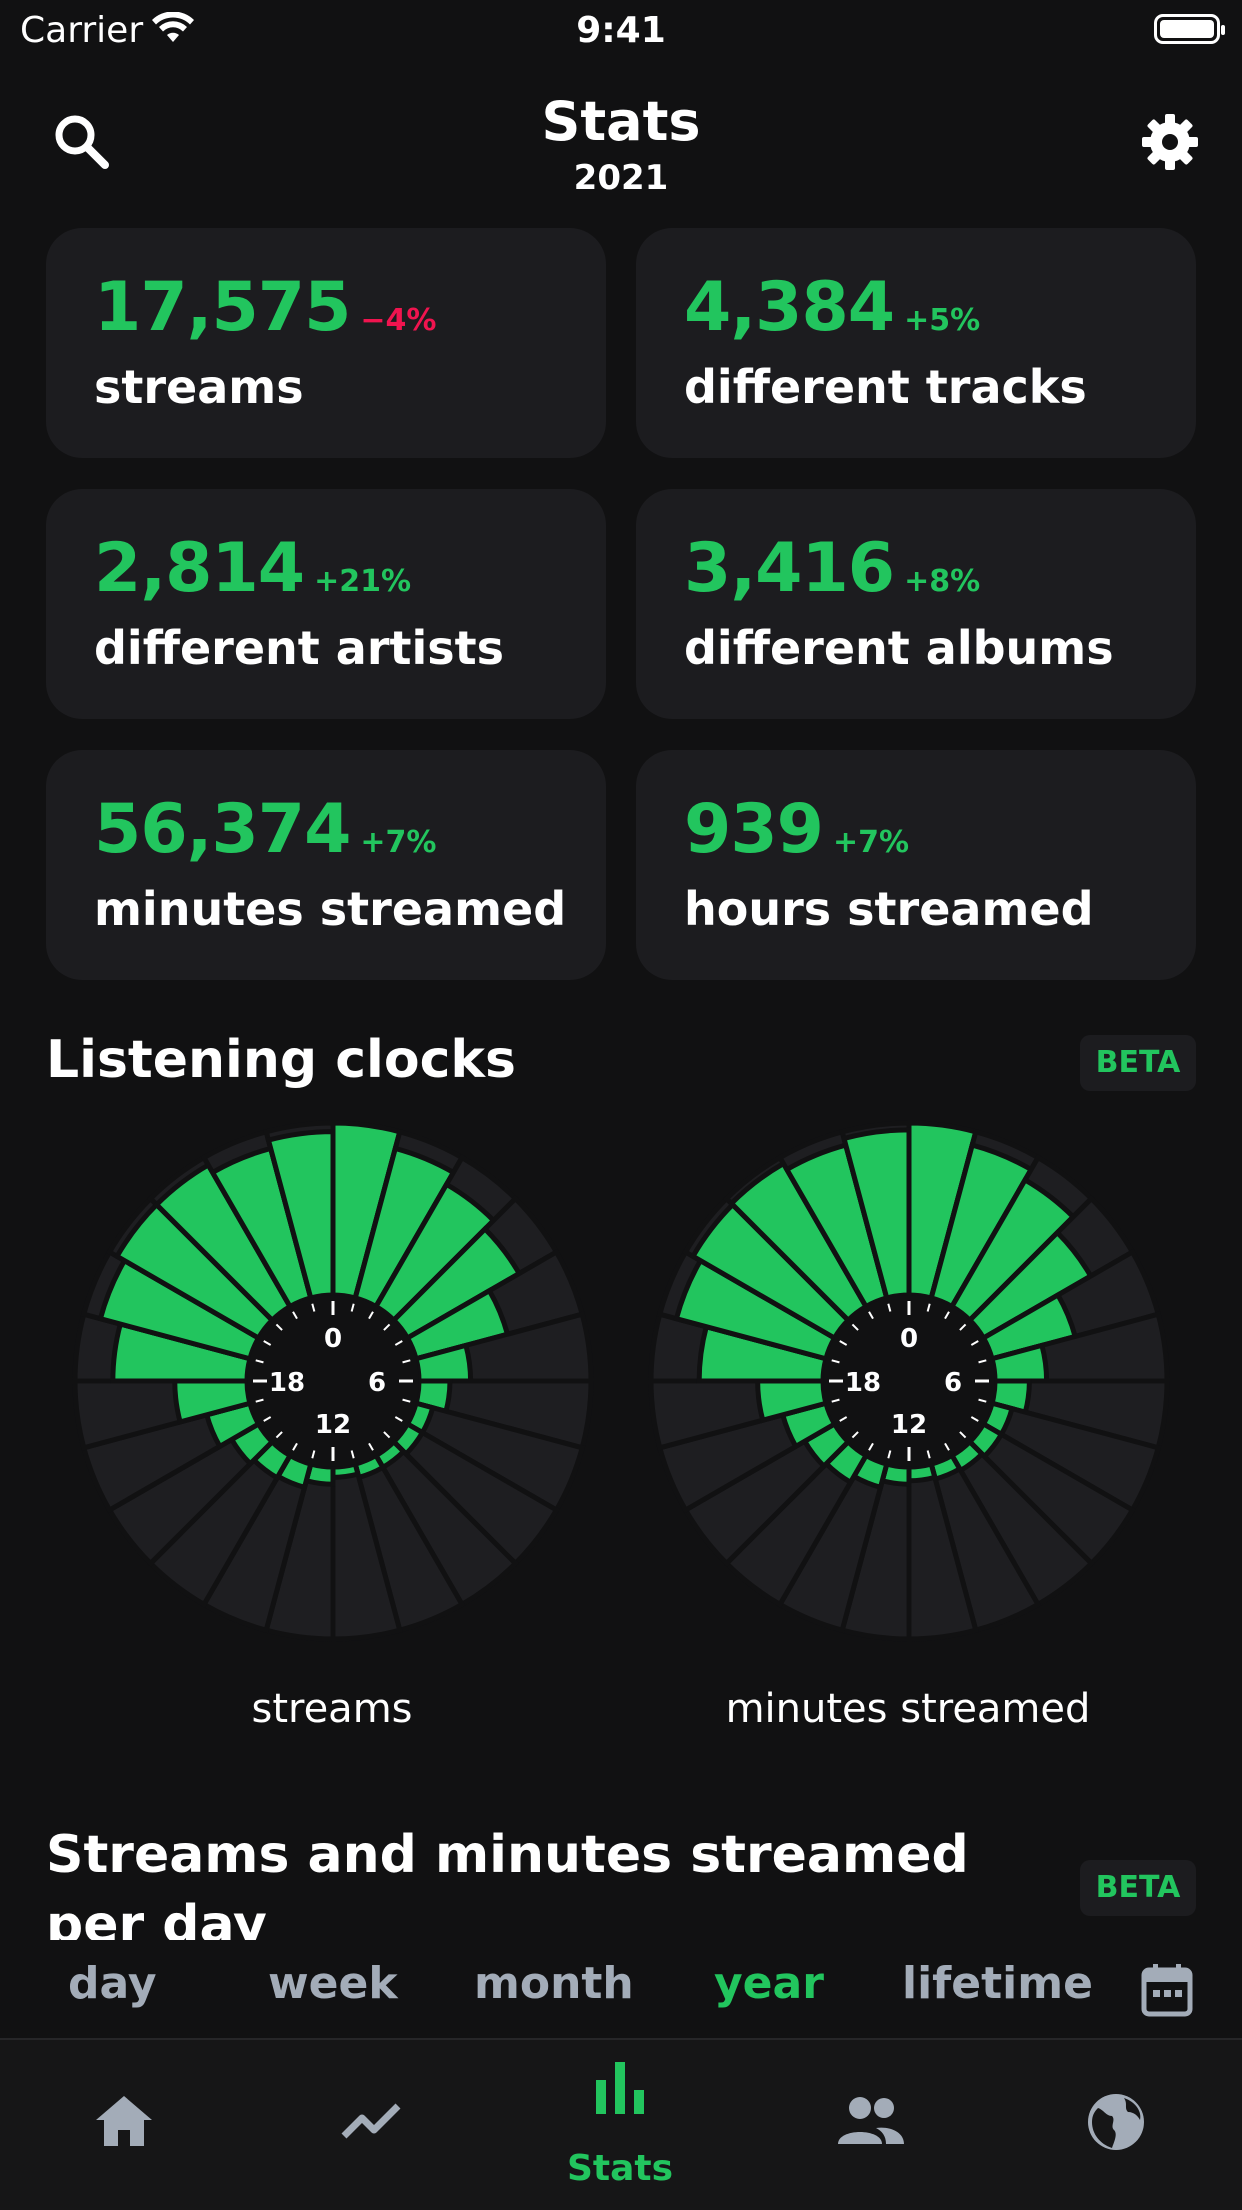  Describe the element at coordinates (199, 387) in the screenshot. I see `stat-label: streams` at that location.